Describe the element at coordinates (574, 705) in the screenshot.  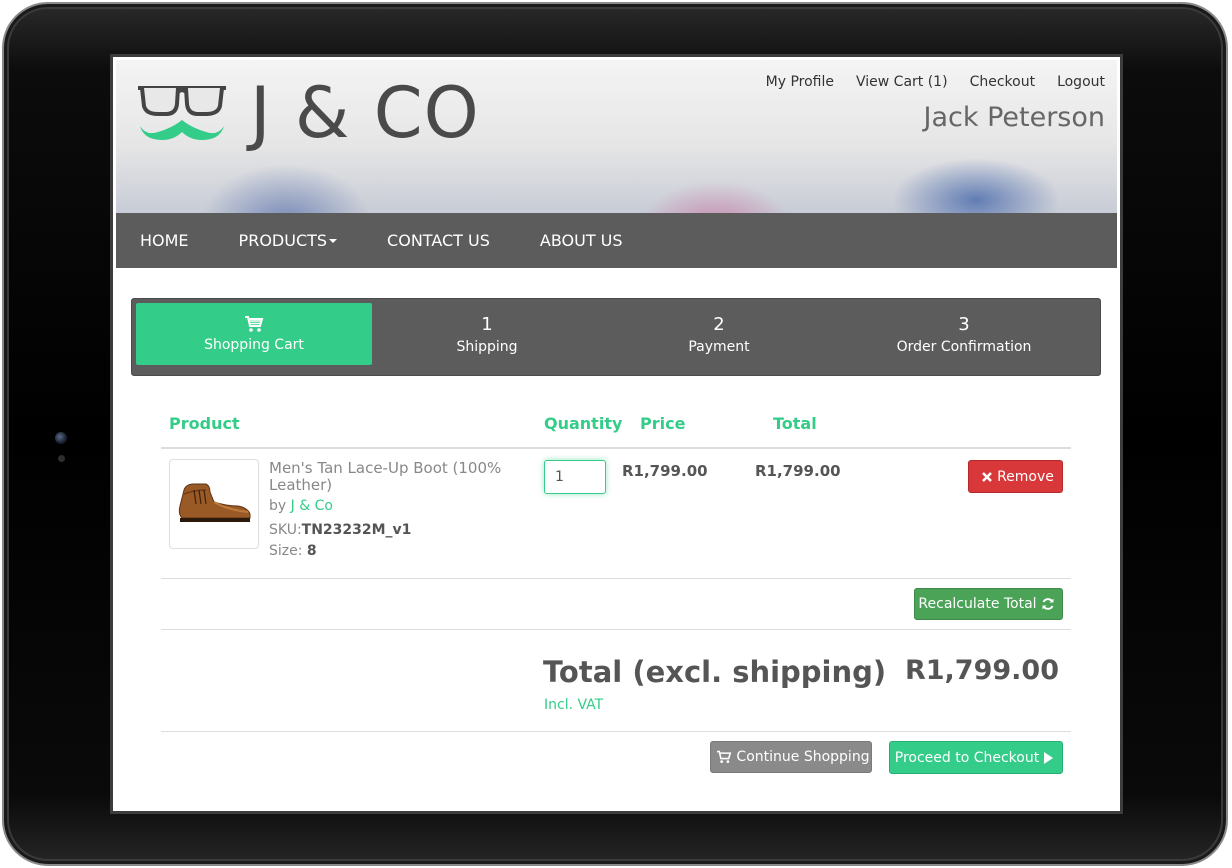
I see `vat-note: Incl. VAT` at that location.